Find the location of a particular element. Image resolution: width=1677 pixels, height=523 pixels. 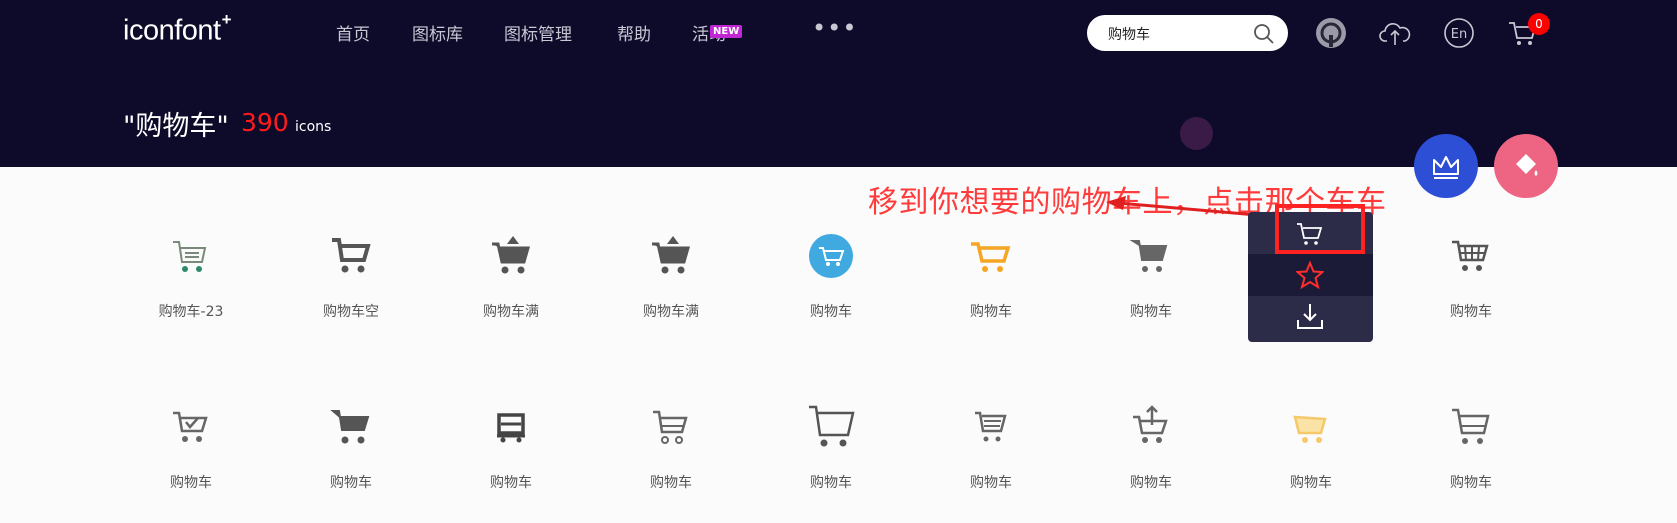

search-icon is located at coordinates (1264, 34).